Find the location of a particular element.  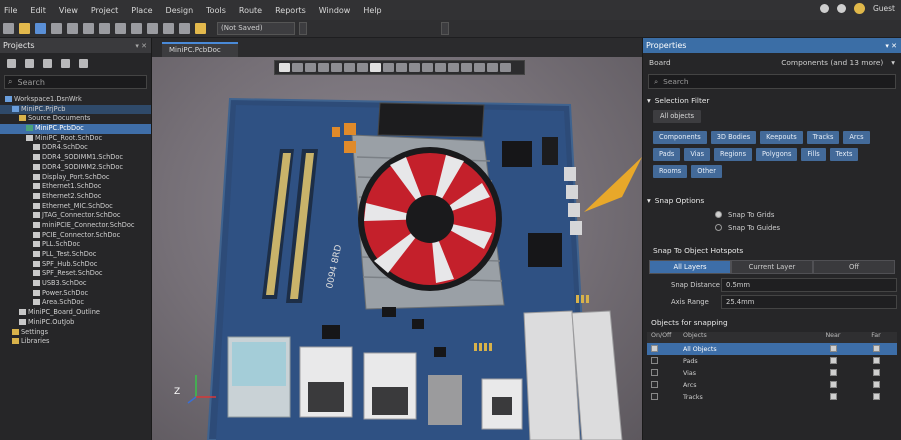

select-tool-icon is located at coordinates (297, 67).